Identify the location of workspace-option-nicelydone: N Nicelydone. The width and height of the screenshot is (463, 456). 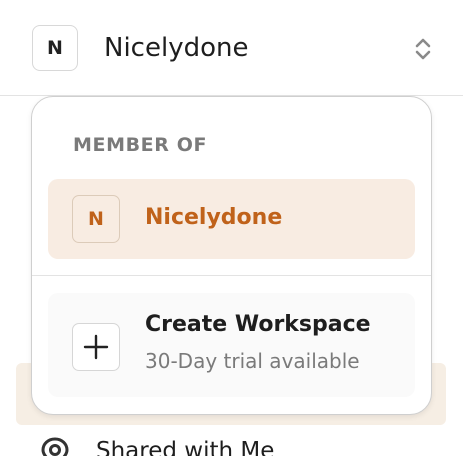
(231, 219).